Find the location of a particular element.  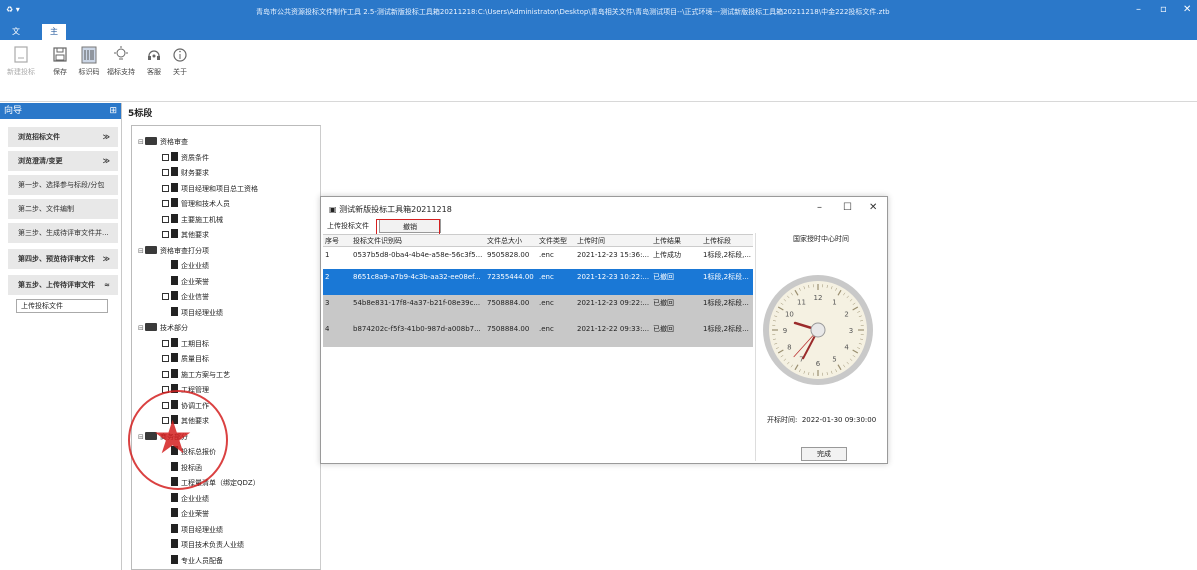

close-icon: ✕ is located at coordinates (1187, 9).